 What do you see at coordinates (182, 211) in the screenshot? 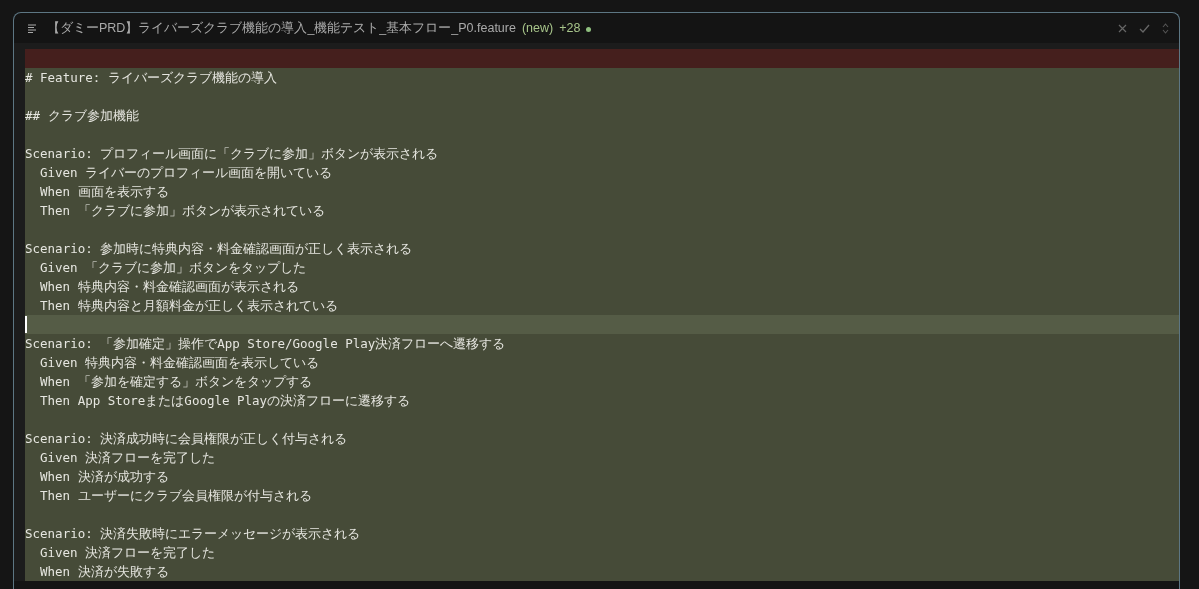
I see `code-line: Then 「クラブに参加」ボタンが表示されている` at bounding box center [182, 211].